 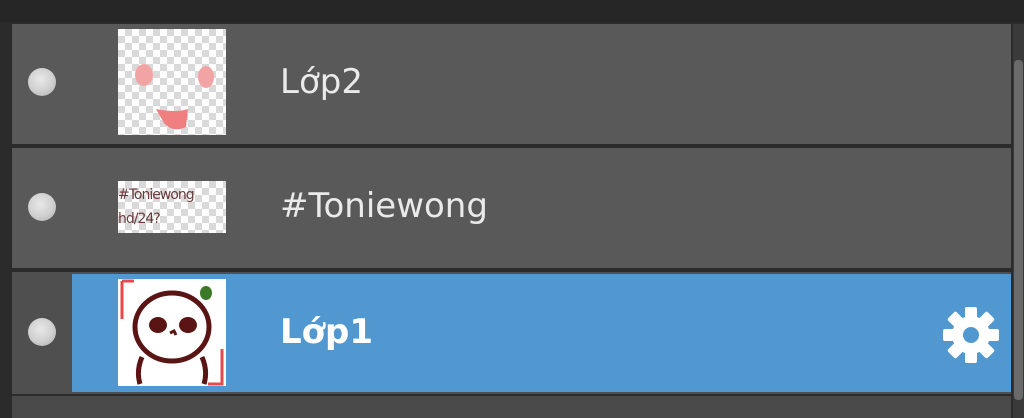 I want to click on panel-bottom-strip, so click(x=511, y=407).